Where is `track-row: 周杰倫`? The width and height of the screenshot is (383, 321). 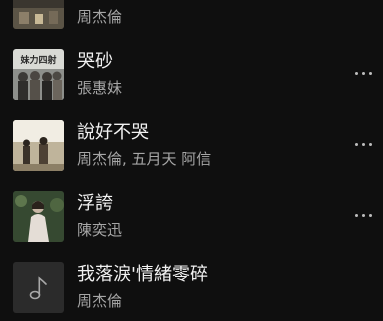 track-row: 周杰倫 is located at coordinates (191, 18).